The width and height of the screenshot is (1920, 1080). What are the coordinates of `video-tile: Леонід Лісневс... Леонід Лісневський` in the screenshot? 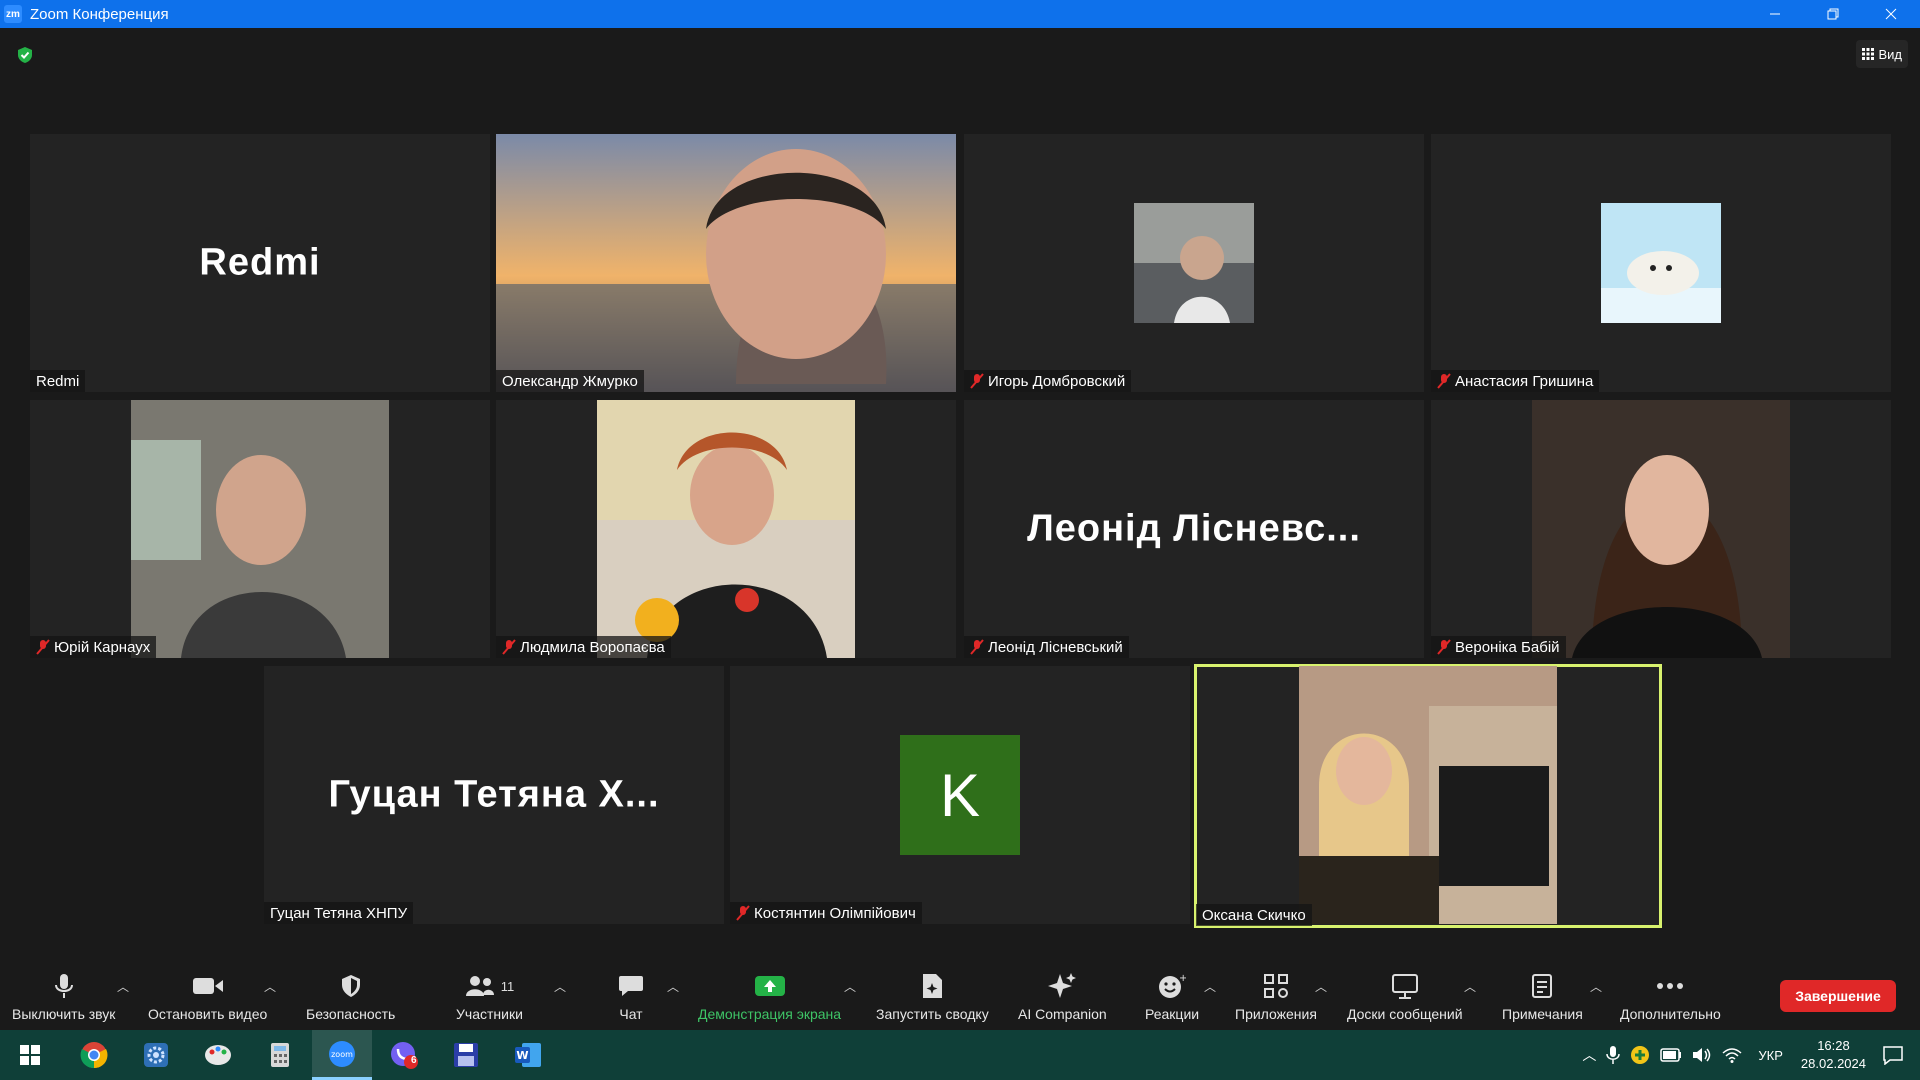 It's located at (1194, 529).